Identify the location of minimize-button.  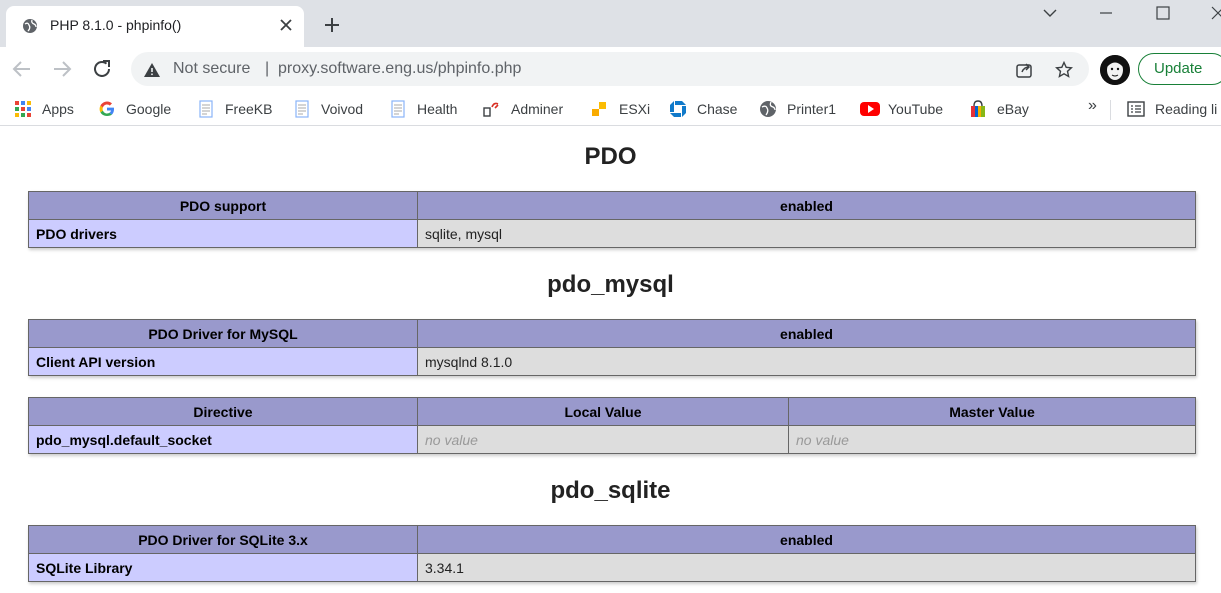
(1106, 15).